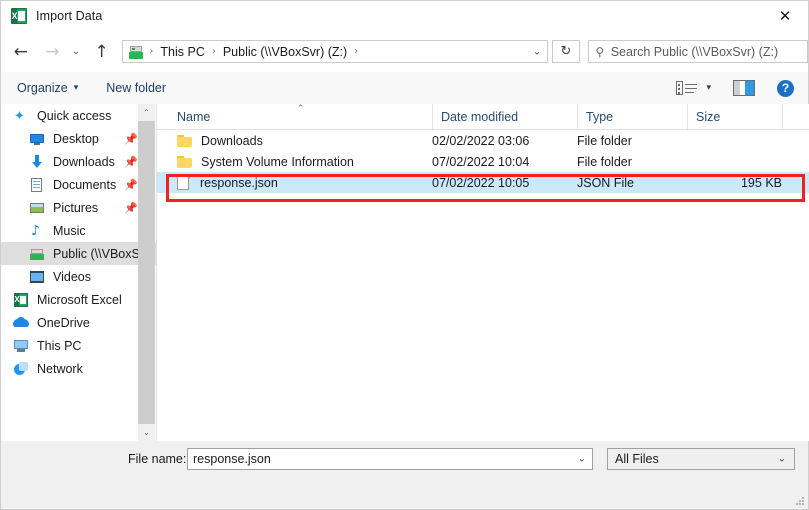 This screenshot has height=510, width=809. Describe the element at coordinates (21, 52) in the screenshot. I see `back-icon: ←` at that location.